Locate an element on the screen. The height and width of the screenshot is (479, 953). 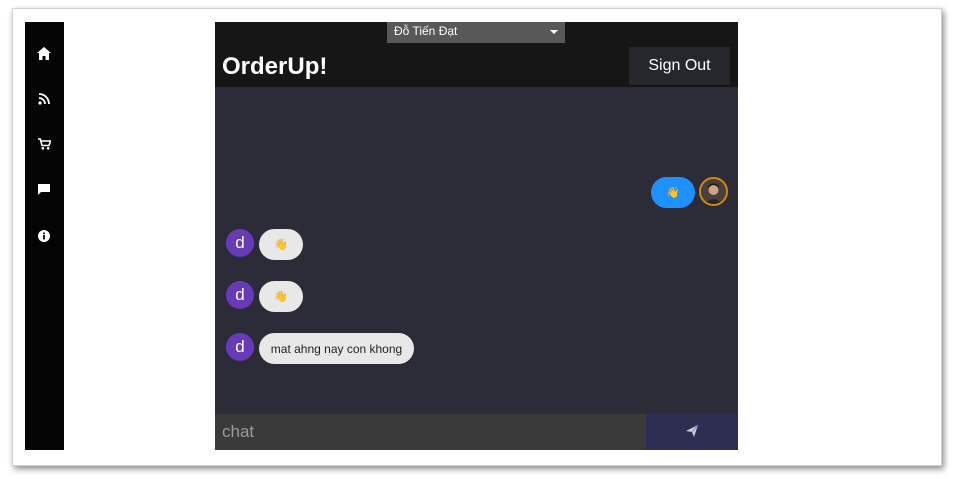
info-icon is located at coordinates (44, 236).